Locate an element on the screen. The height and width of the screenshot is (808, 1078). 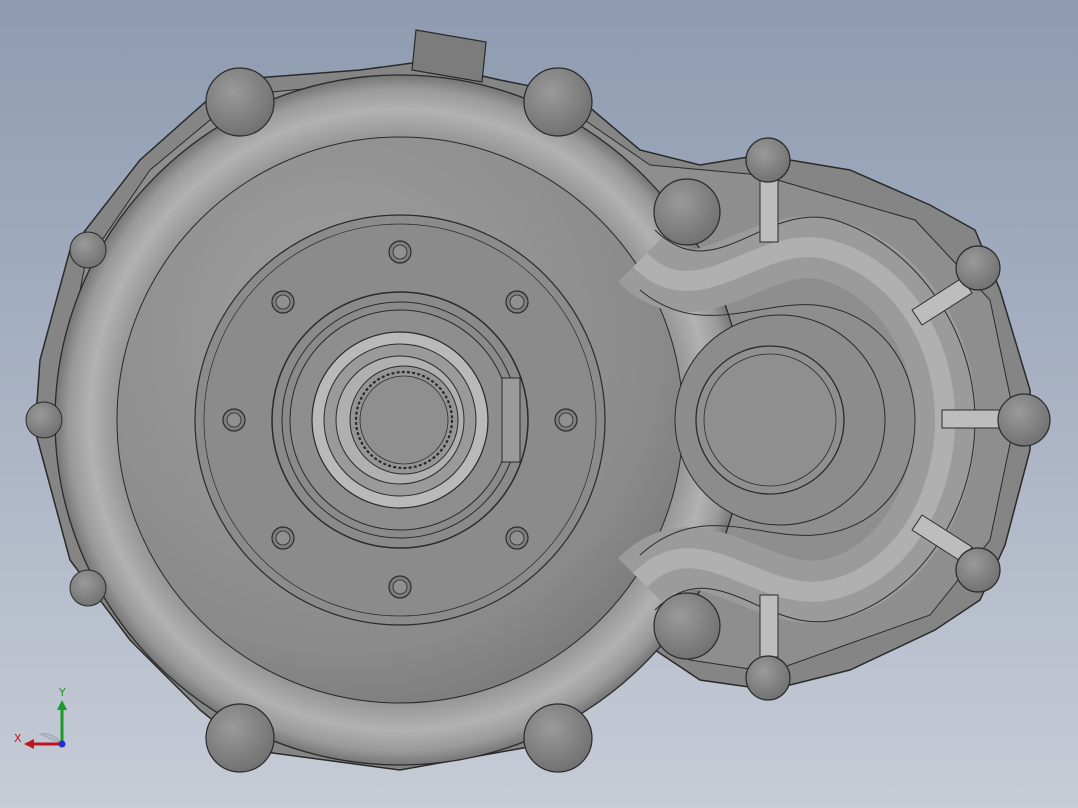
y-axis-arrow is located at coordinates (62, 705).